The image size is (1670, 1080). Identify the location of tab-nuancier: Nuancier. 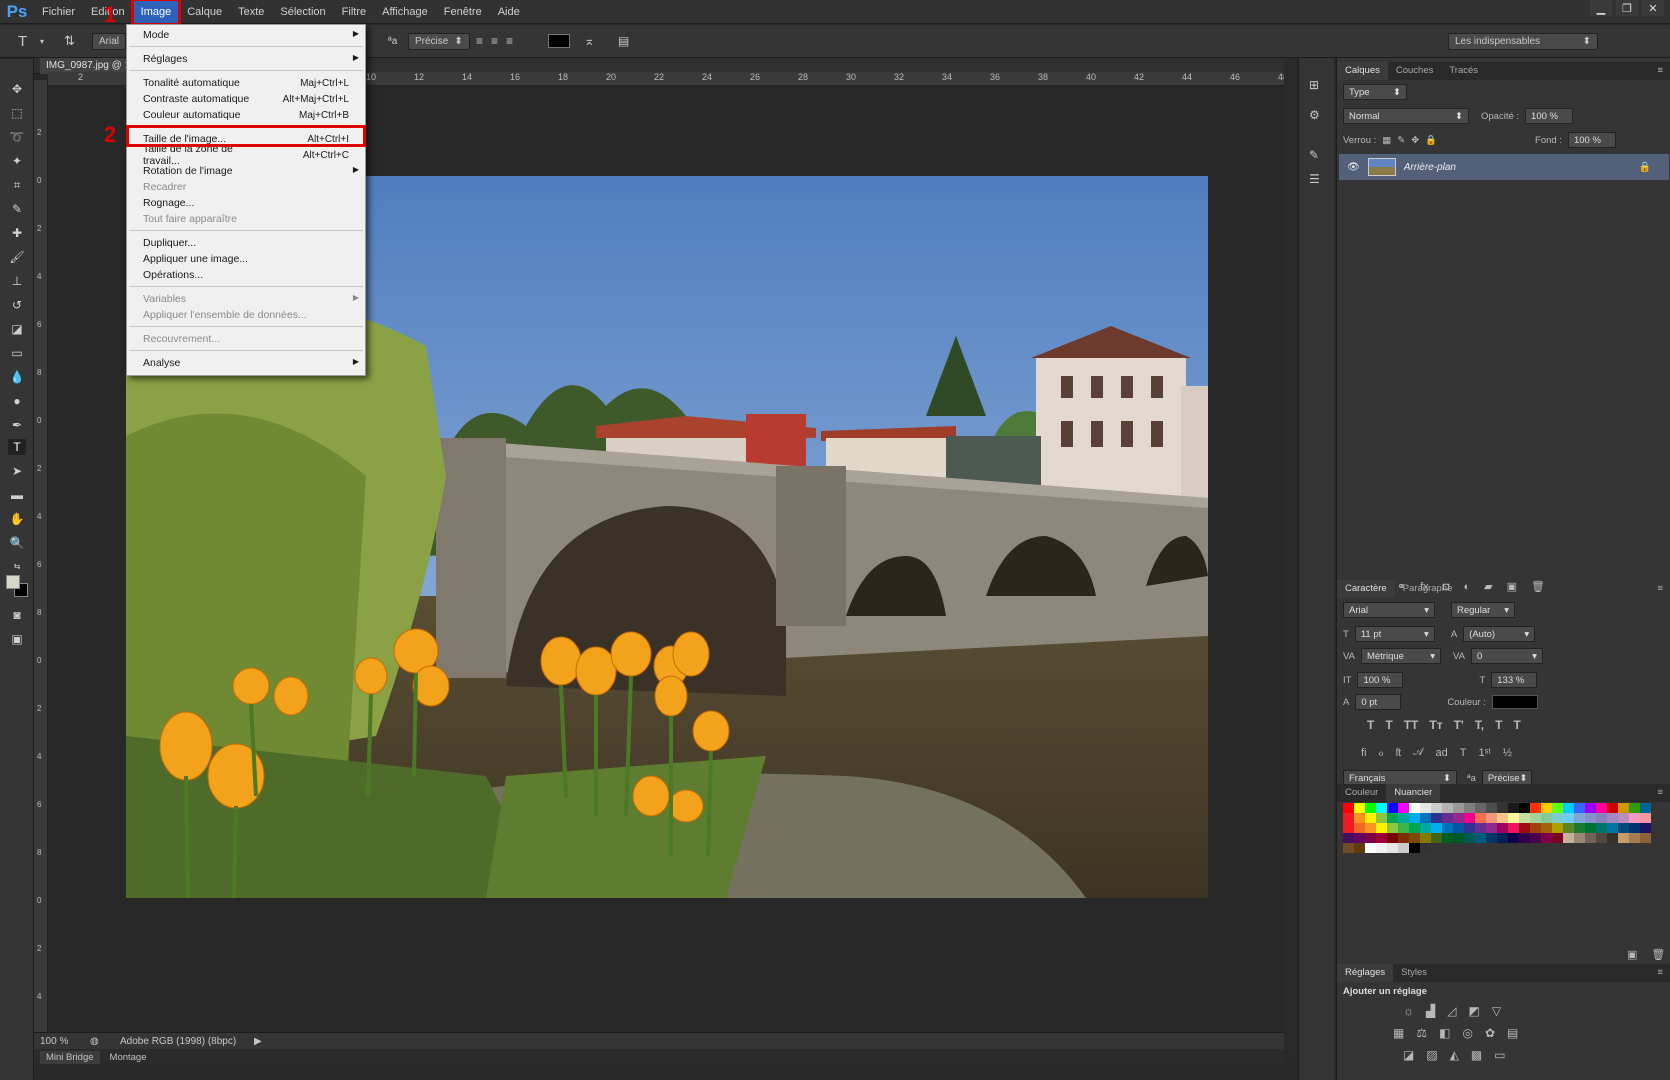
(1413, 793).